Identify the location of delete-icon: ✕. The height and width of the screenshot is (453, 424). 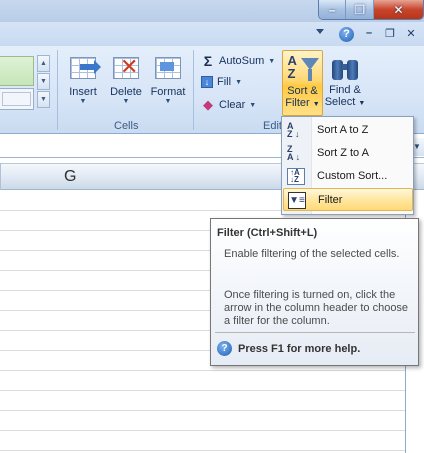
(126, 68).